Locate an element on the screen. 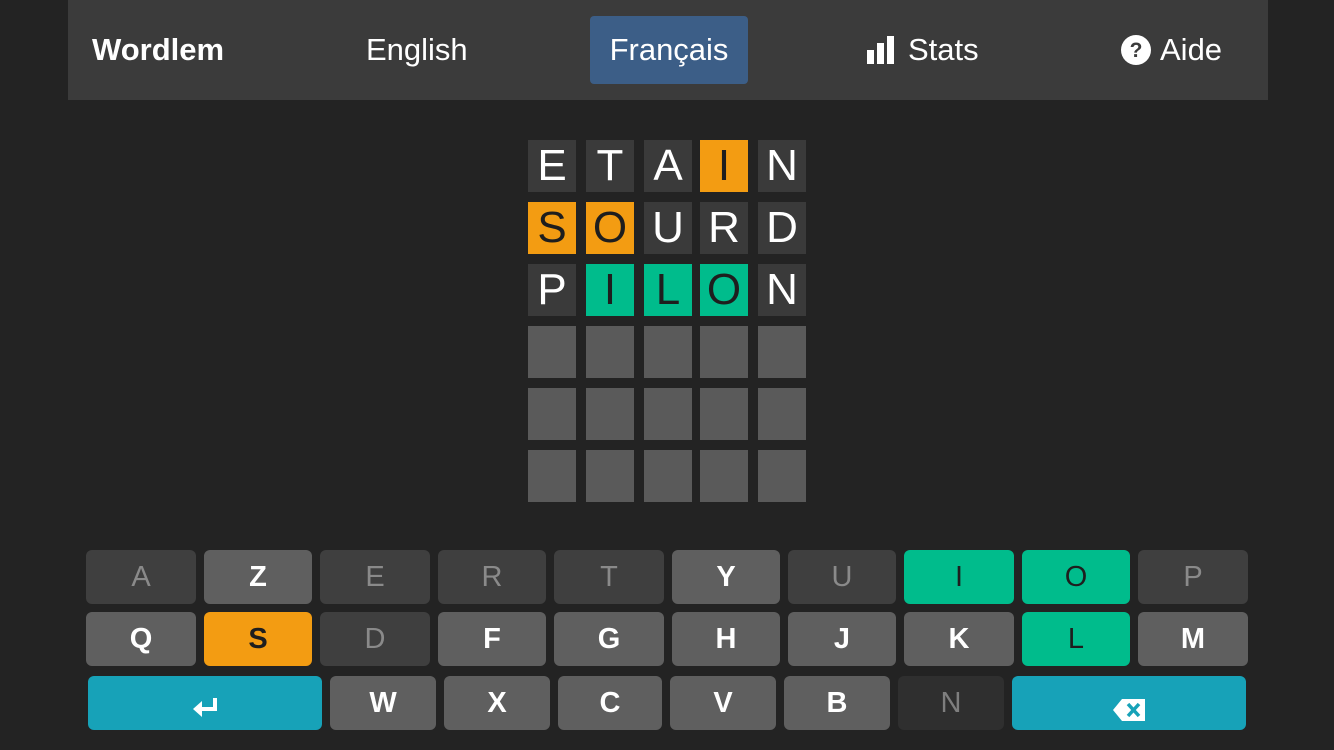  question-circle-icon: ? is located at coordinates (1136, 50).